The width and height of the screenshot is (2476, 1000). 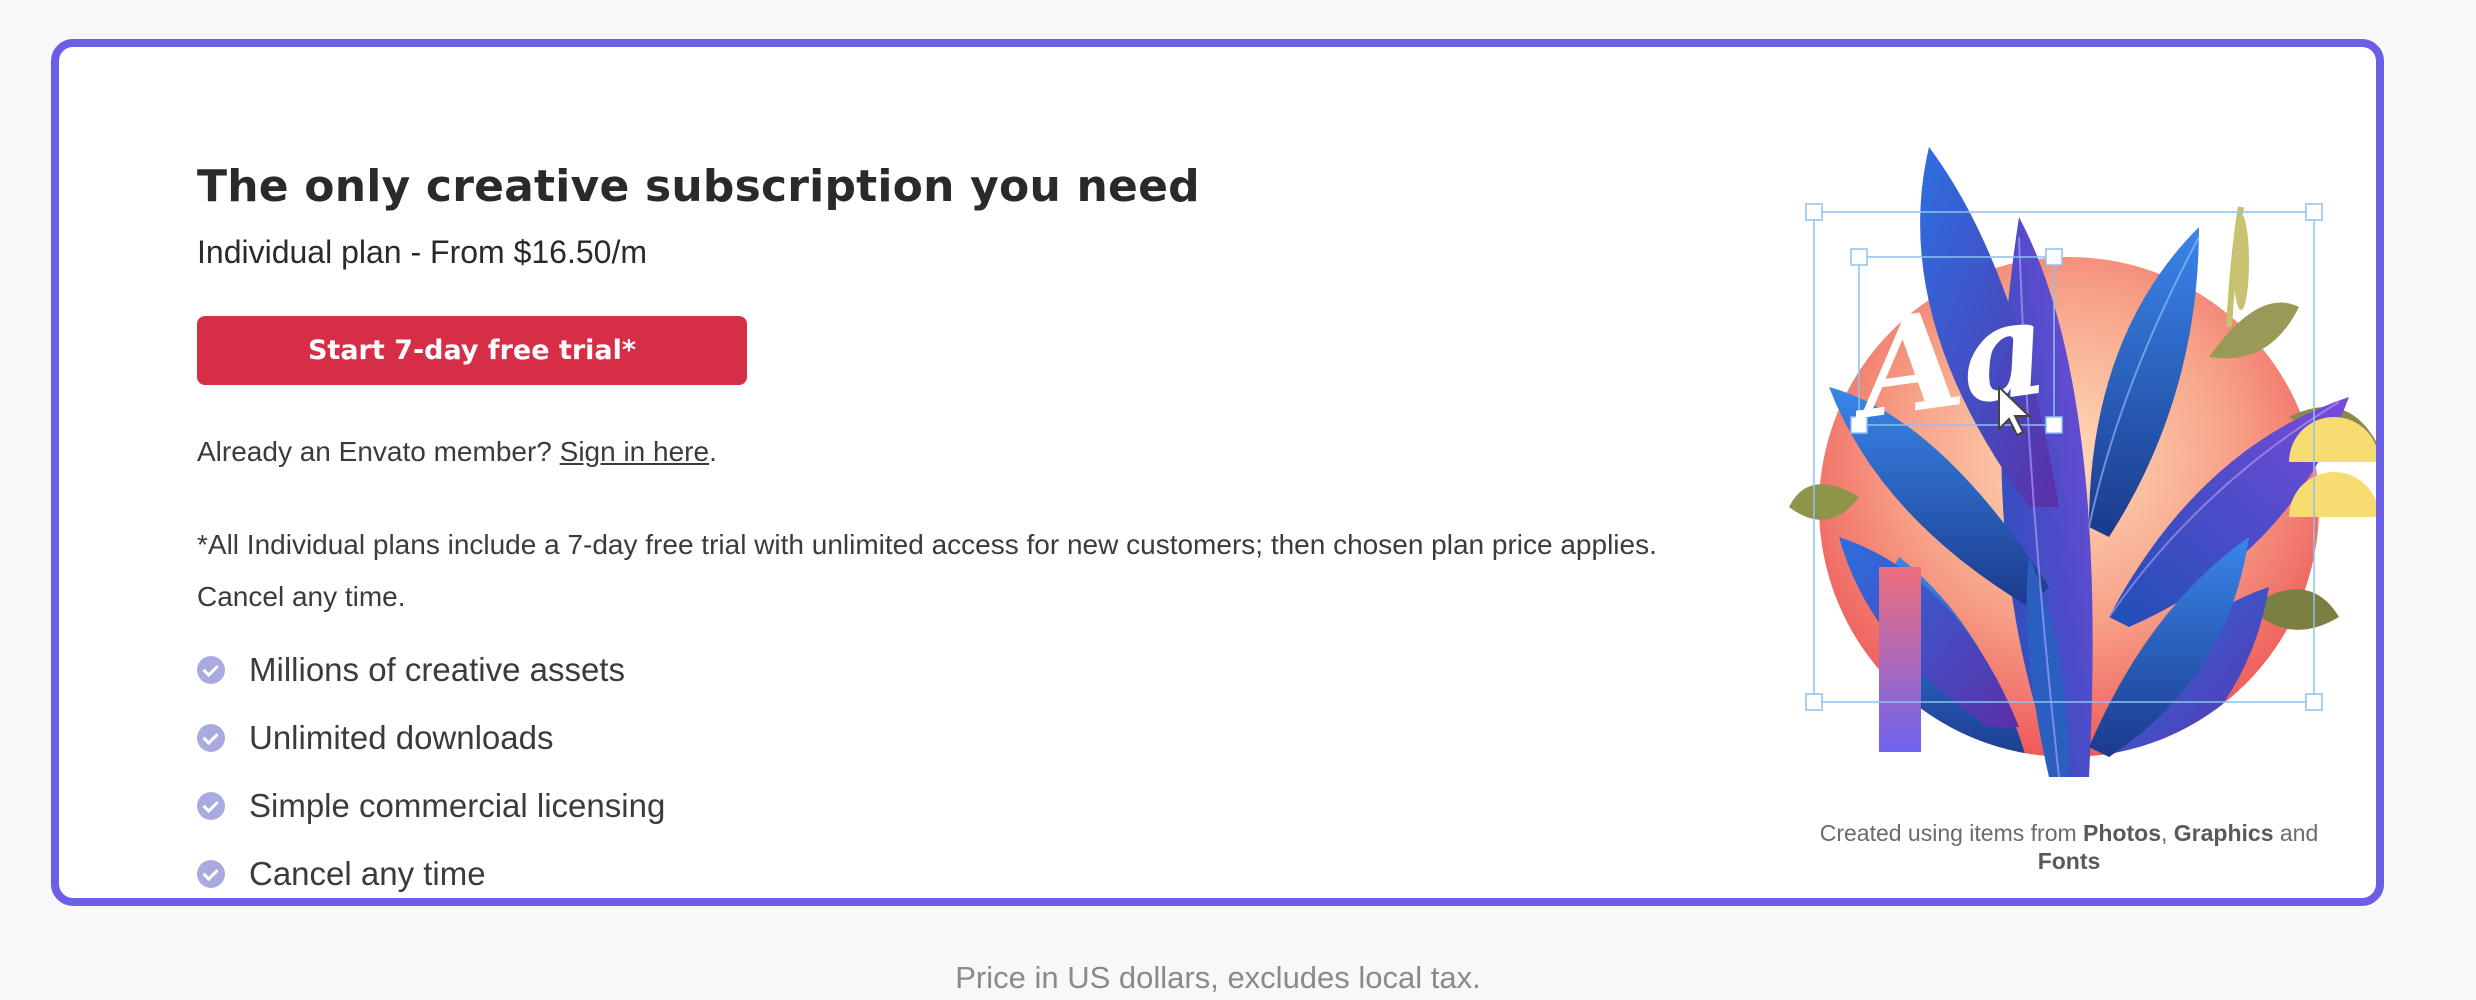 I want to click on member-signin-text: Already an Envato member? Sign in here., so click(x=457, y=452).